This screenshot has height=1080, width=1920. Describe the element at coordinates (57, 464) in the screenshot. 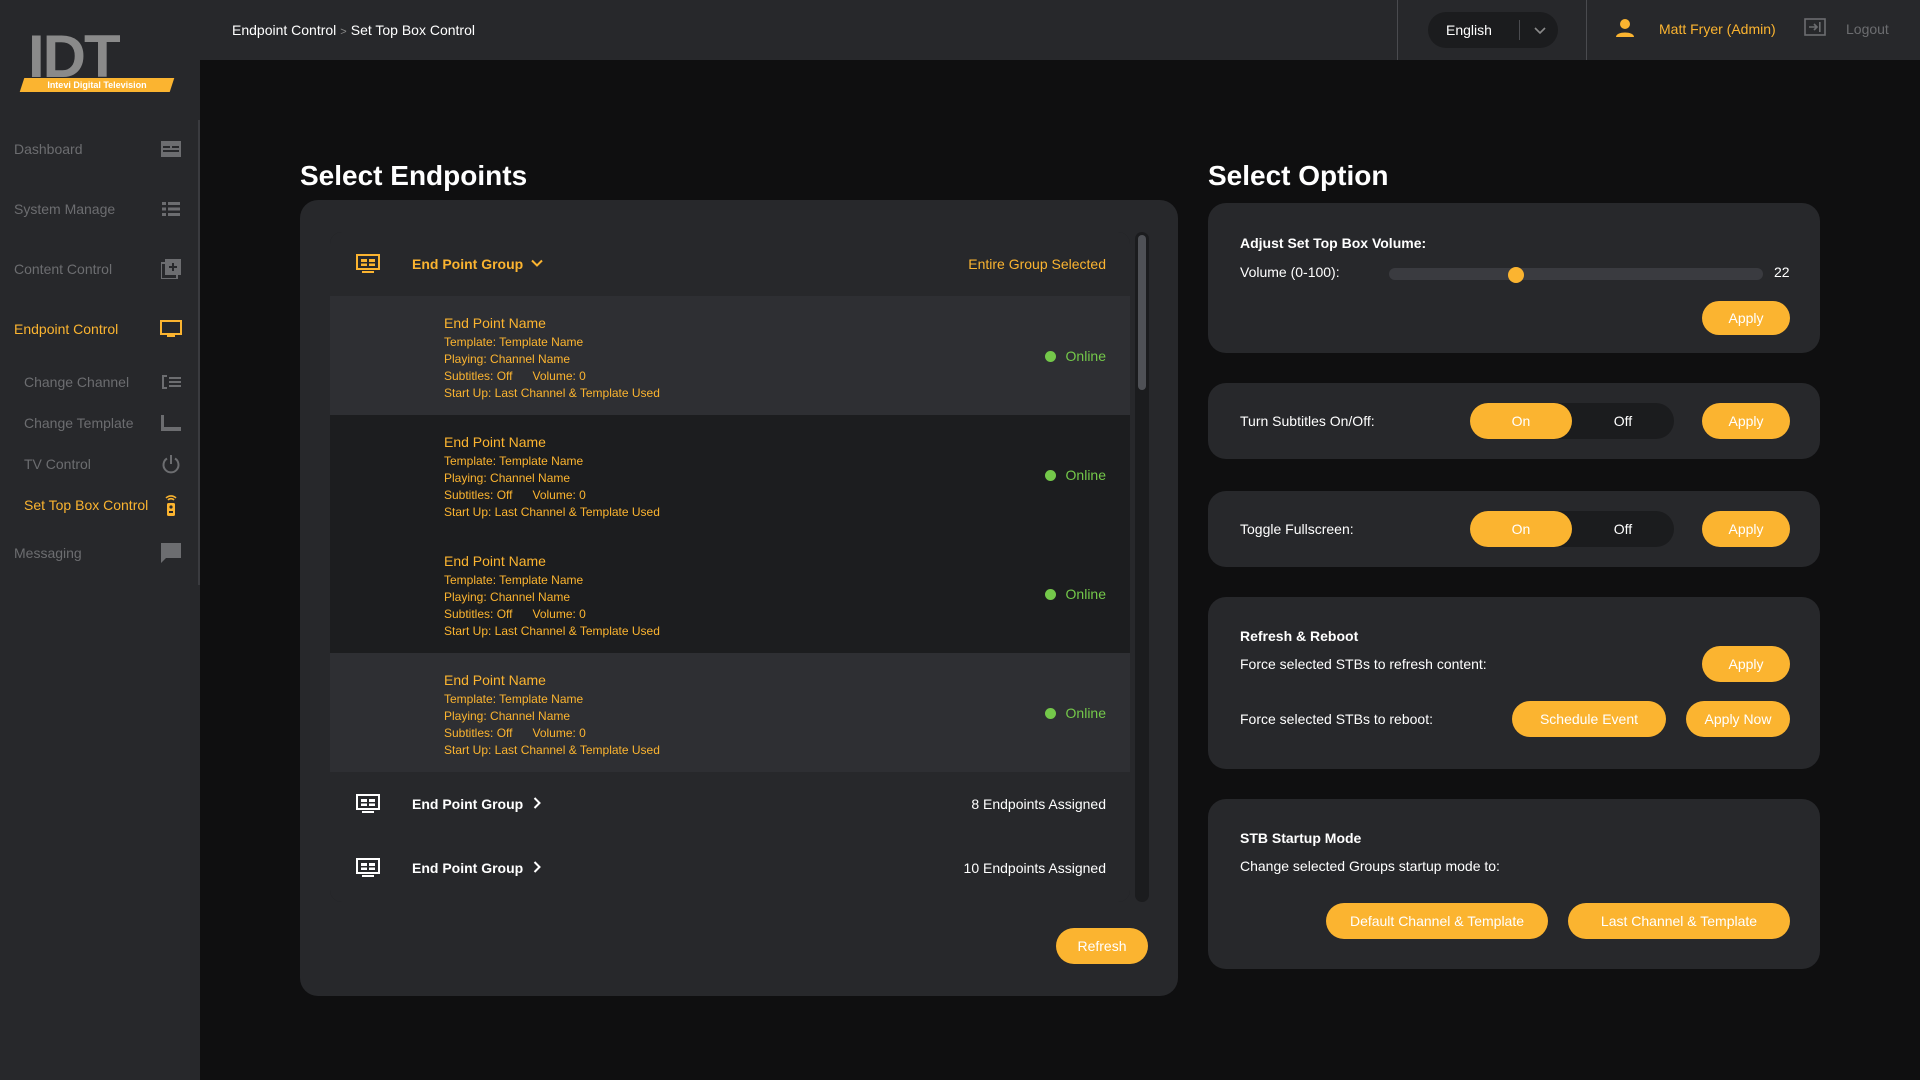

I see `sidebar-item-label: TV Control` at that location.